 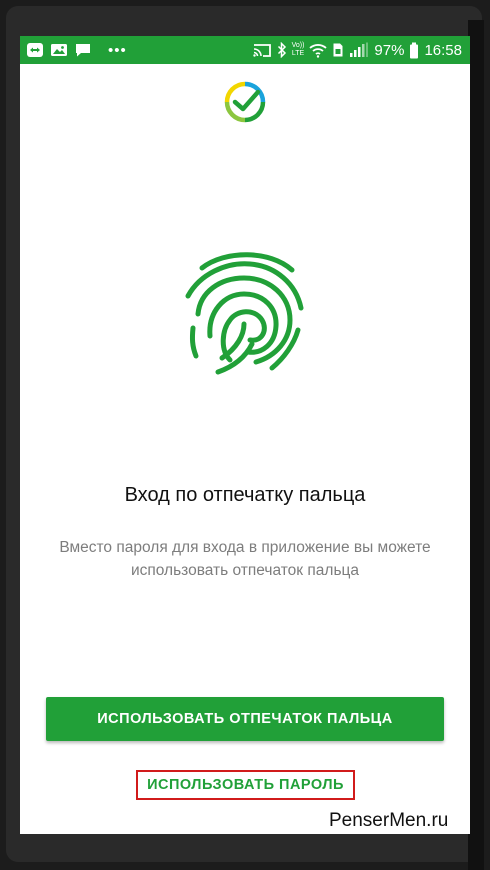 What do you see at coordinates (338, 50) in the screenshot?
I see `sim-card-icon` at bounding box center [338, 50].